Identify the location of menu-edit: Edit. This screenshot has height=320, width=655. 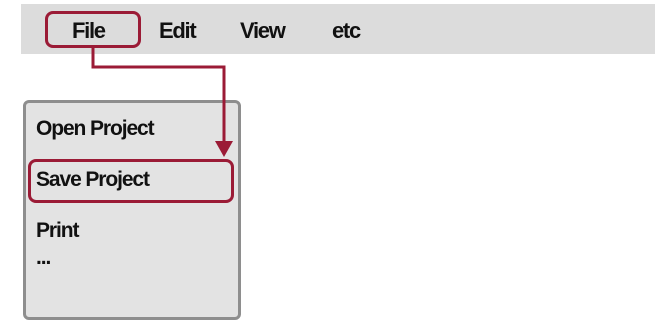
(178, 29).